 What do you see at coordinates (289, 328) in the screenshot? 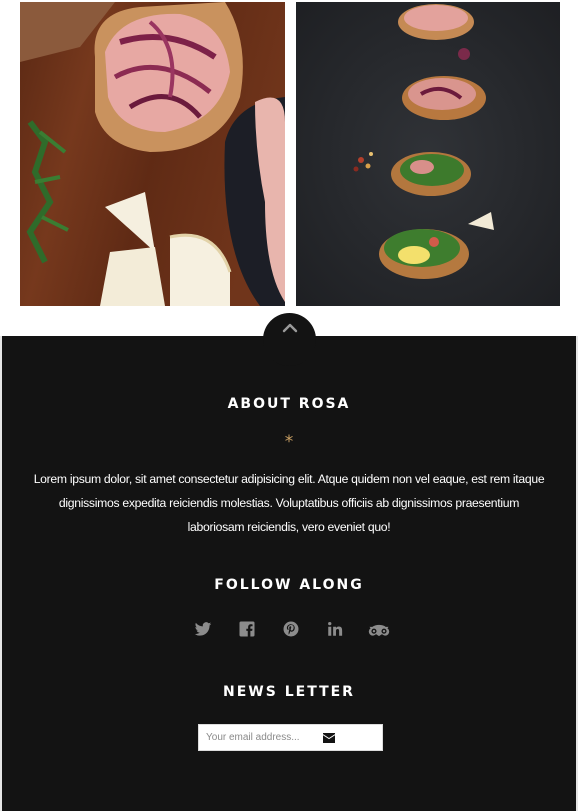
I see `chevron-up-icon` at bounding box center [289, 328].